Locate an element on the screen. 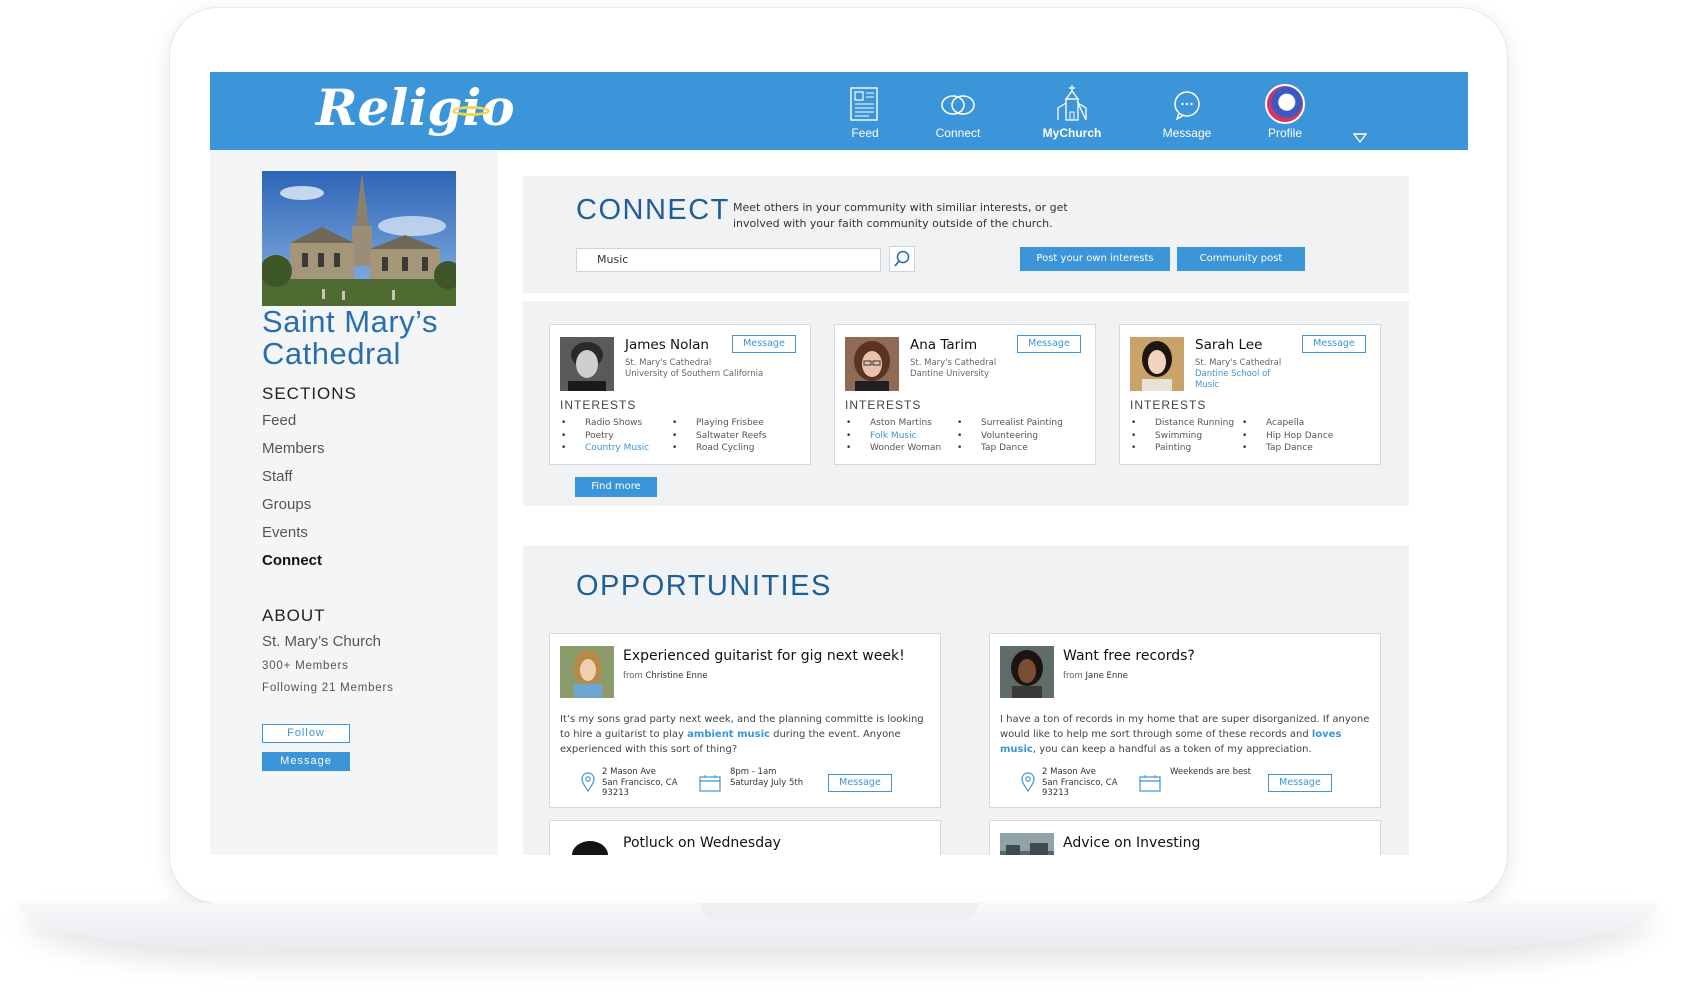 This screenshot has width=1688, height=998. sidebar-item-staff: Staff is located at coordinates (277, 476).